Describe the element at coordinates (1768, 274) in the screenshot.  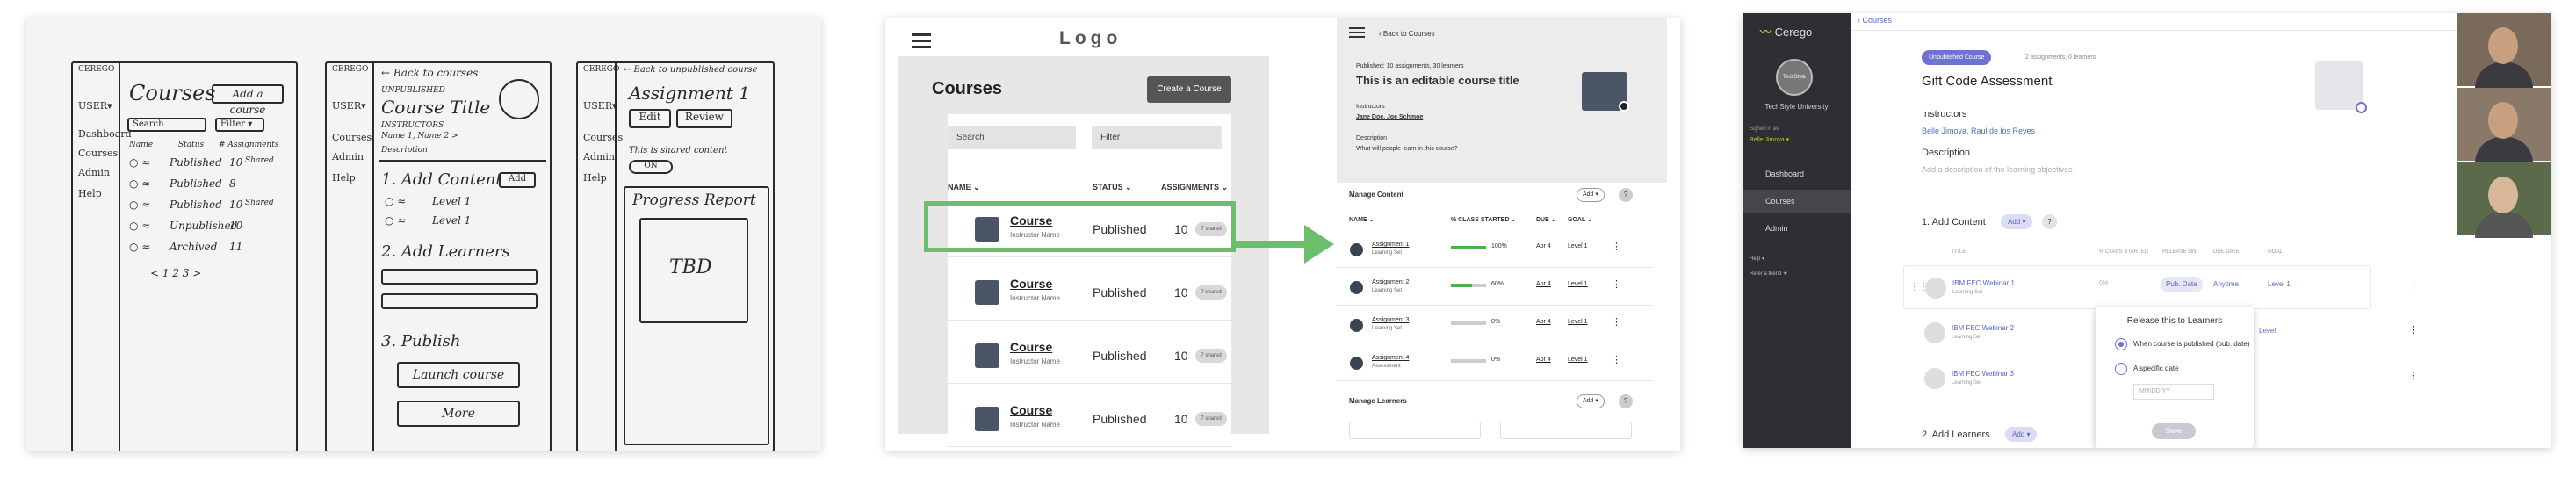
I see `refer-friend-link: Refer a friend ★` at that location.